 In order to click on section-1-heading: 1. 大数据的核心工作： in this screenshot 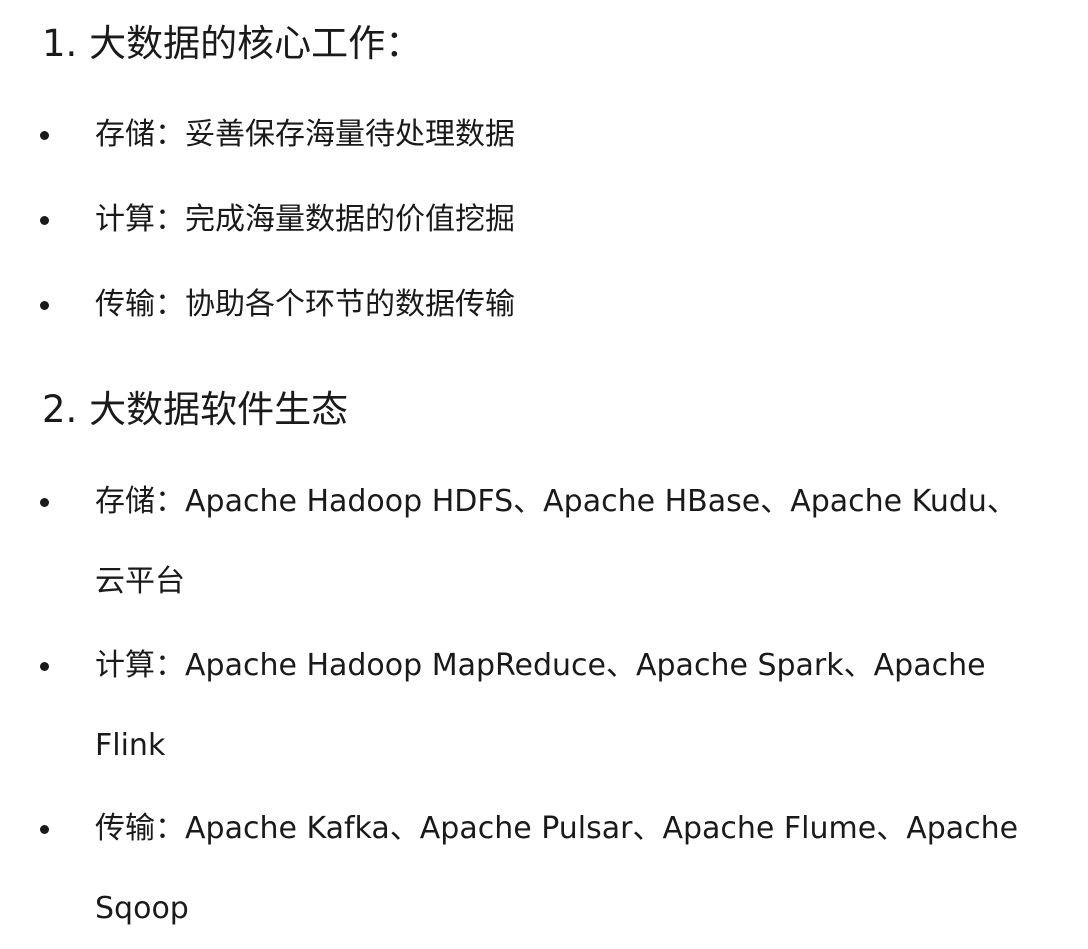, I will do `click(232, 43)`.